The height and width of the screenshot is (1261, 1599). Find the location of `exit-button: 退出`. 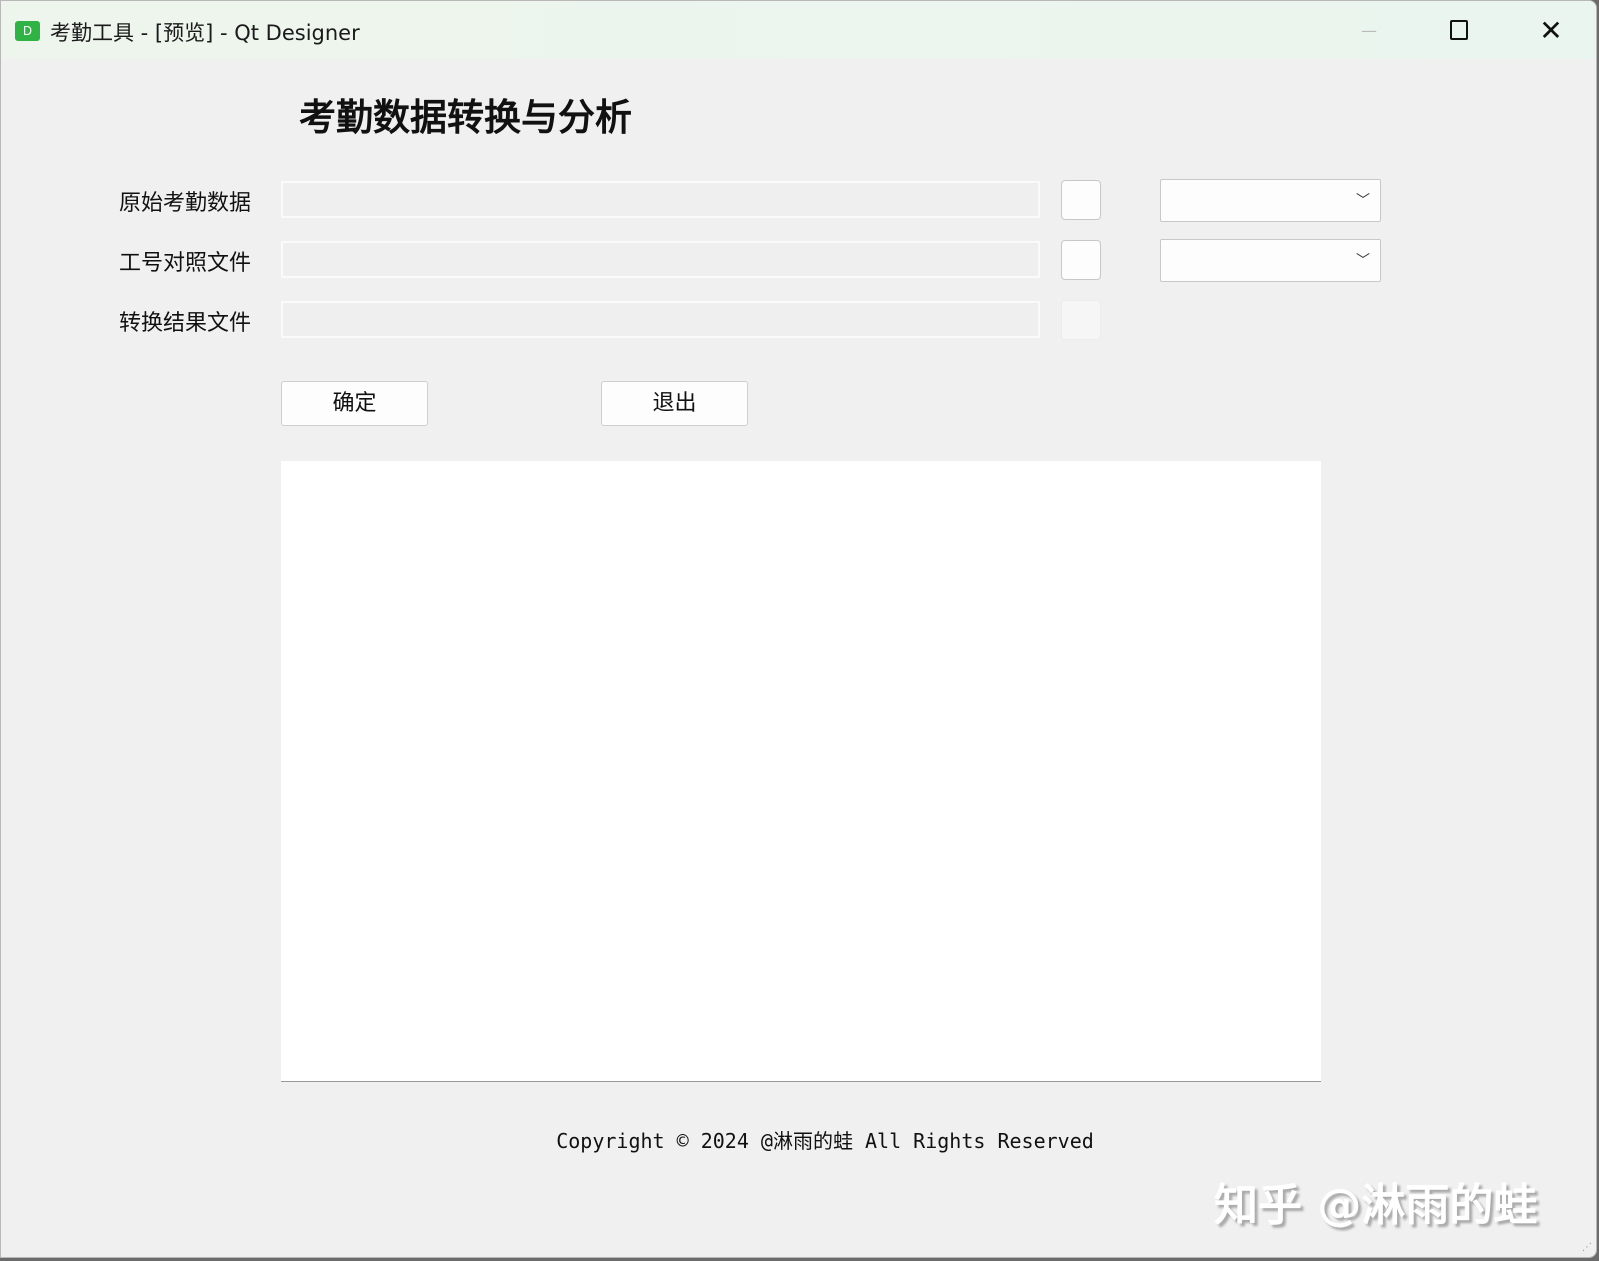

exit-button: 退出 is located at coordinates (674, 403).